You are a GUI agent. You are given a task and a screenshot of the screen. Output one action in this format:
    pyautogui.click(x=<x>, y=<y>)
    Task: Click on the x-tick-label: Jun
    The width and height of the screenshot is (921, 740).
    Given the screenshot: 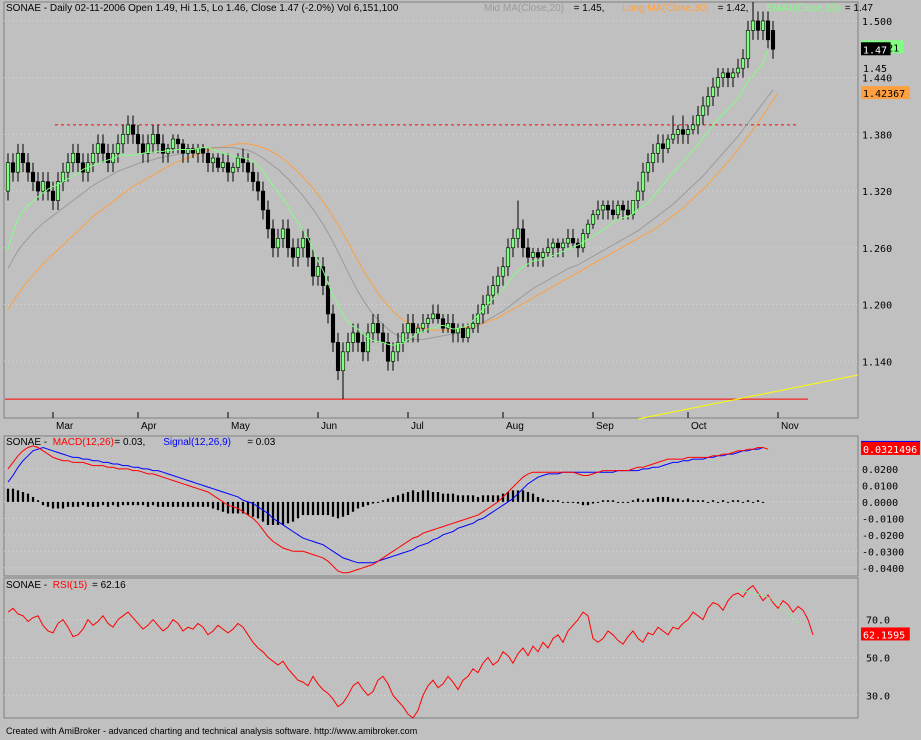 What is the action you would take?
    pyautogui.click(x=329, y=426)
    